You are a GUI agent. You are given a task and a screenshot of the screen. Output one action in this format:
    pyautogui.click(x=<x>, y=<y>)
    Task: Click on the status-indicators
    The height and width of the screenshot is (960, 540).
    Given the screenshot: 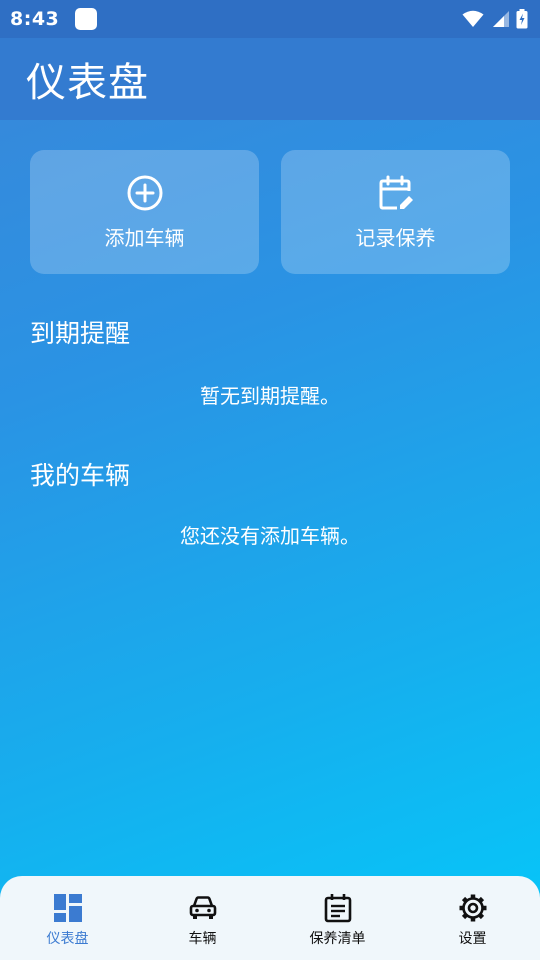 What is the action you would take?
    pyautogui.click(x=495, y=19)
    